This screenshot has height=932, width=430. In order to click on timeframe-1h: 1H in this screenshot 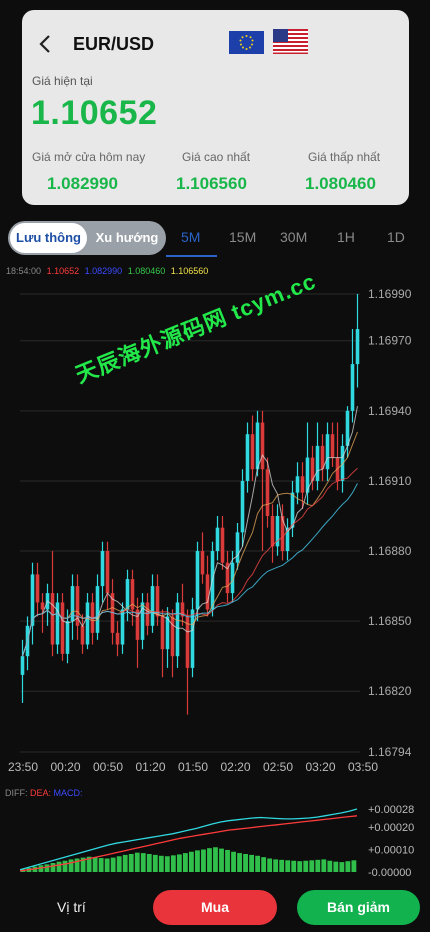, I will do `click(346, 237)`.